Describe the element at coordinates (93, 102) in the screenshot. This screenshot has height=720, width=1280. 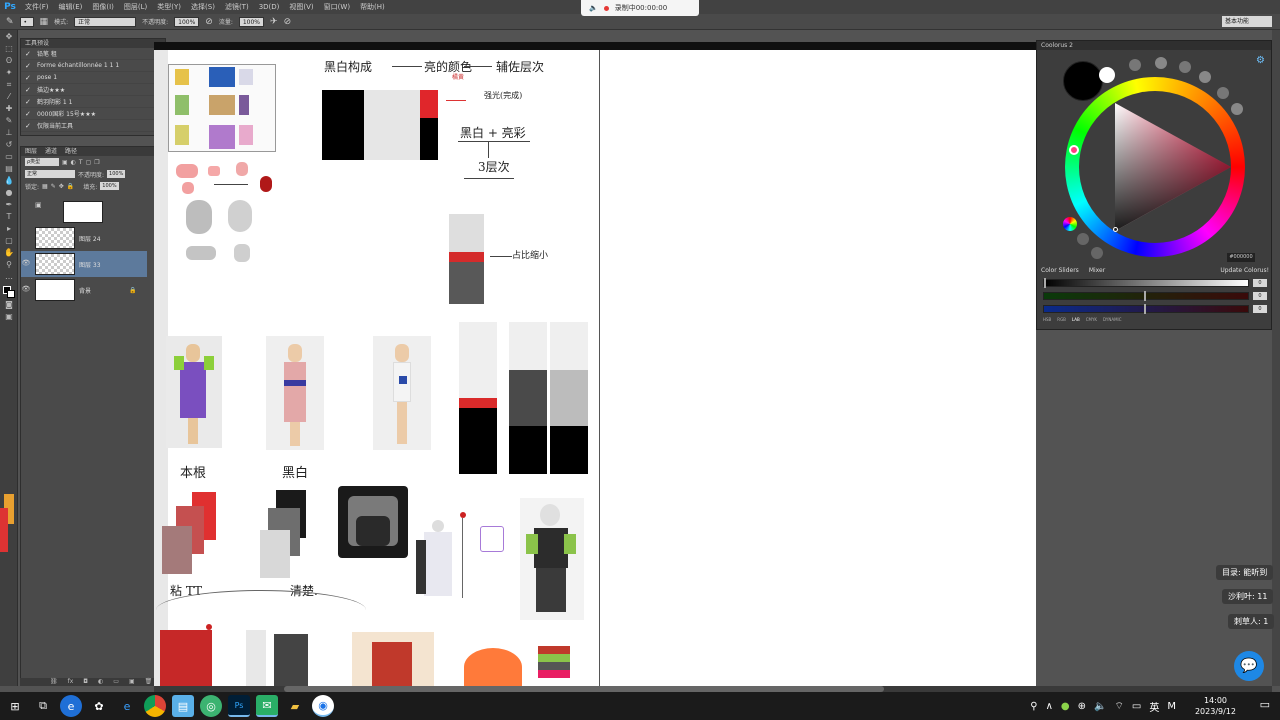
I see `preset-item: ✓ 鹤羽阴影 1 1` at that location.